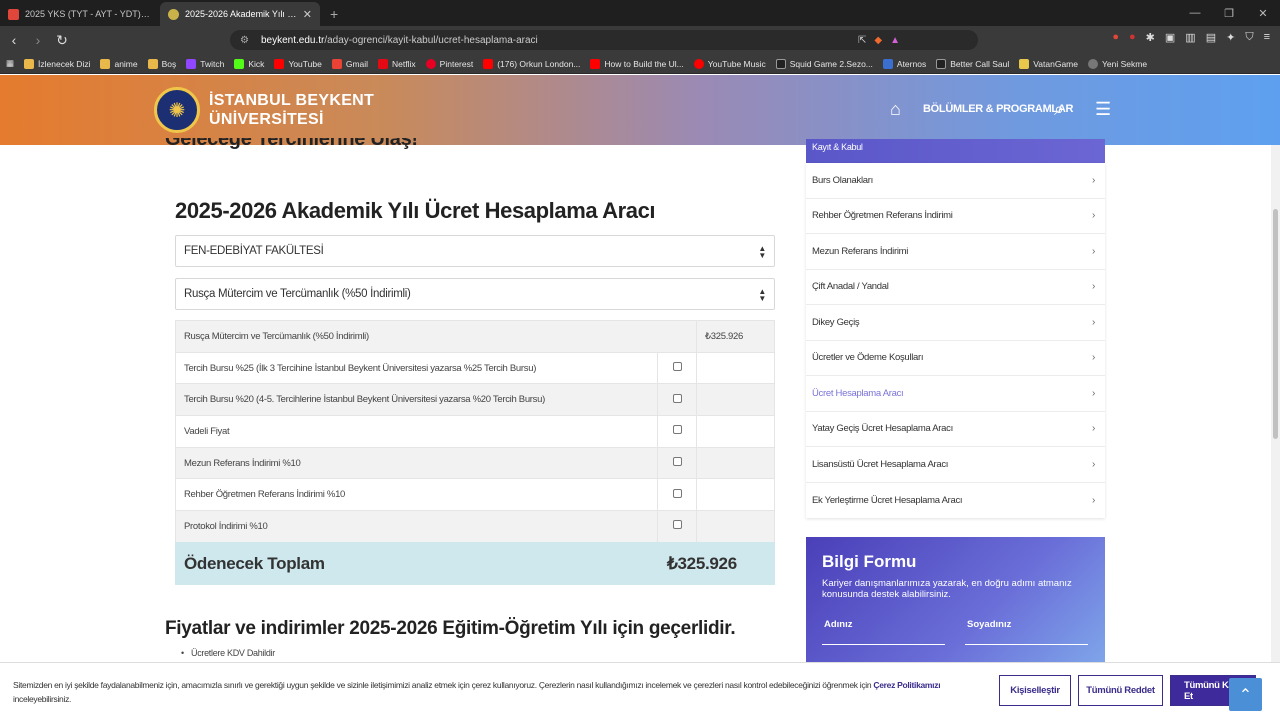 The height and width of the screenshot is (720, 1280). I want to click on share-icon: ⇱, so click(862, 40).